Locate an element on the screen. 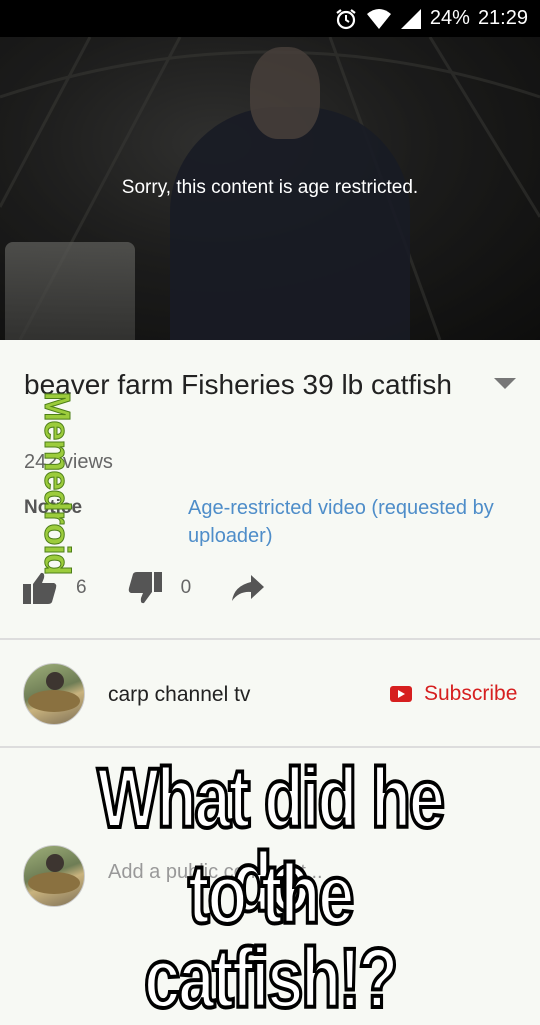 This screenshot has height=1025, width=540. expand-icon is located at coordinates (505, 383).